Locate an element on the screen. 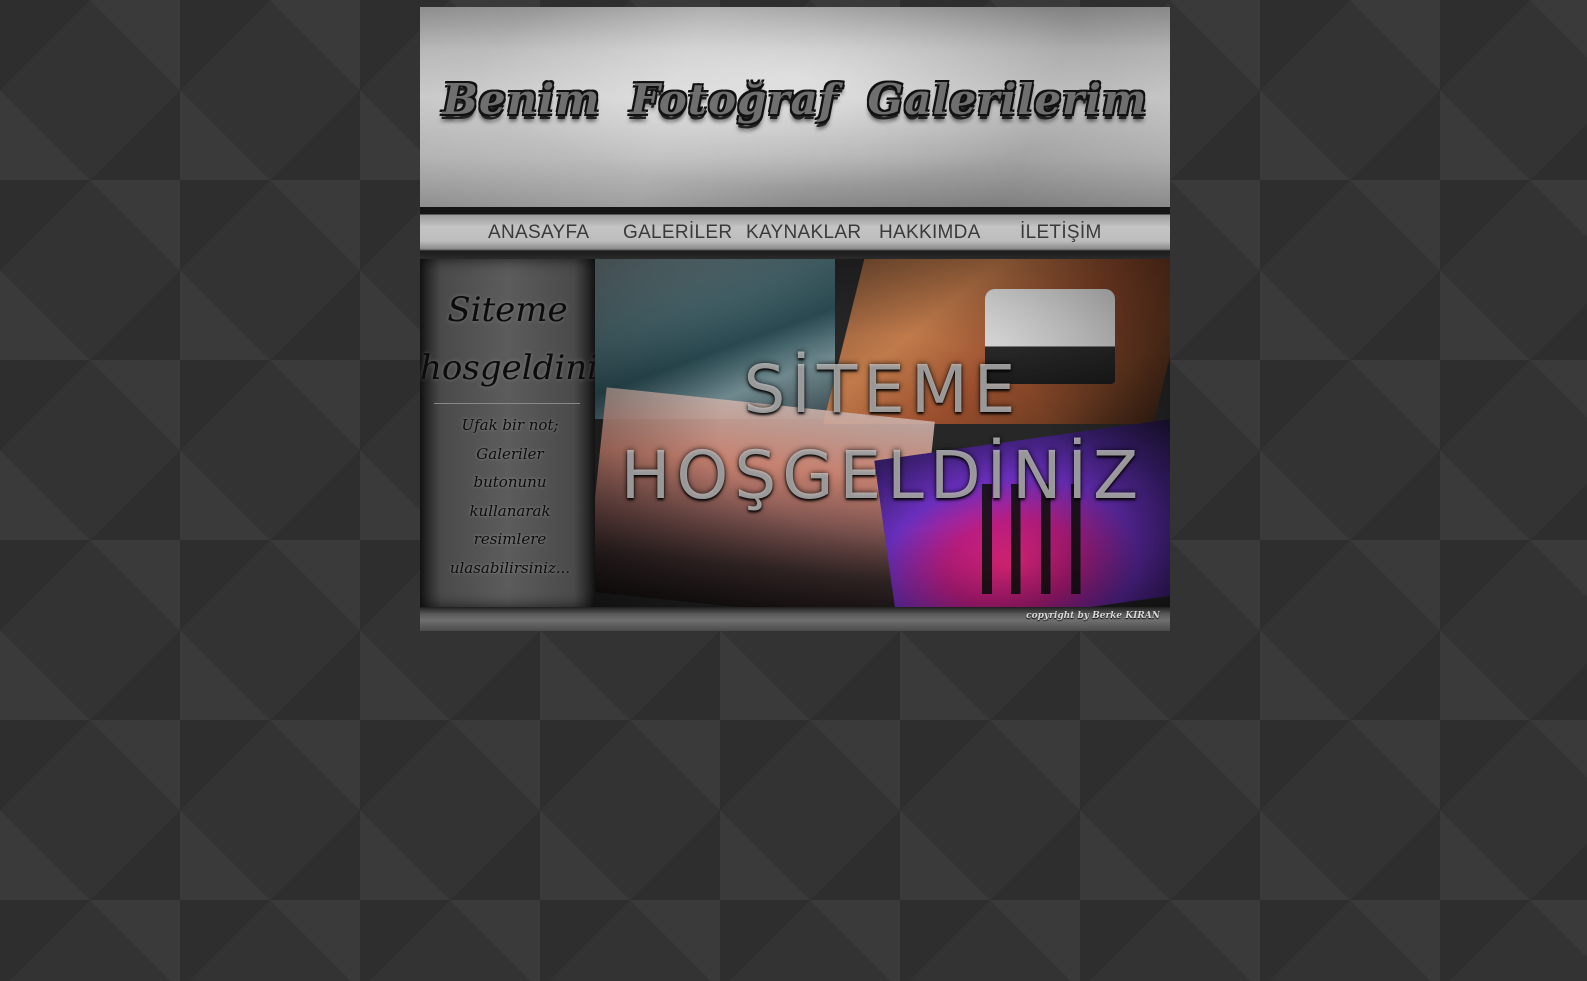 The image size is (1587, 981). welcome-banner: SİTEME HOŞGELDİNİZ is located at coordinates (882, 433).